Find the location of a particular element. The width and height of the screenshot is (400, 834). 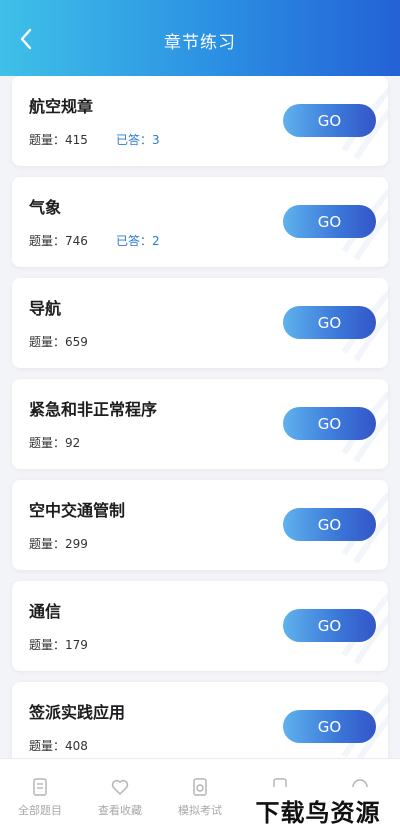

chapter-title: 气象 is located at coordinates (45, 207).